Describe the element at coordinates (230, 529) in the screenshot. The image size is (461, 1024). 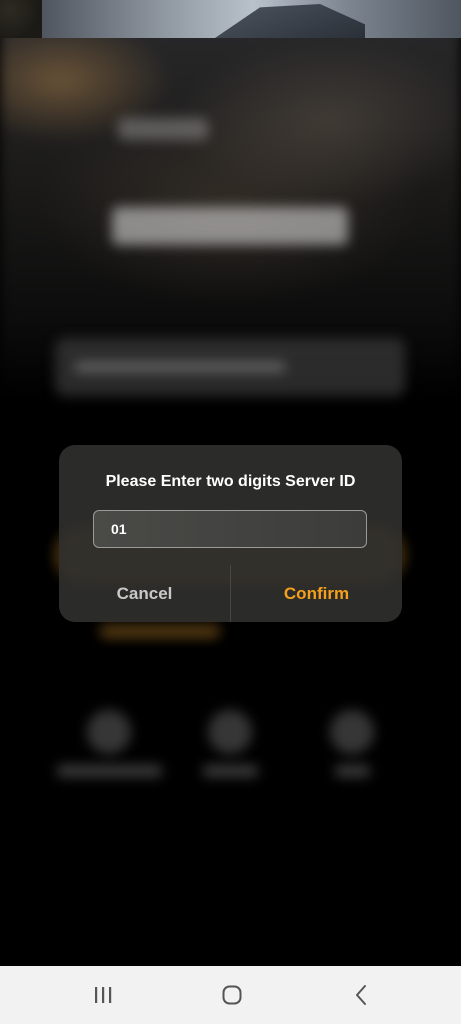
I see `server-id-input: 01` at that location.